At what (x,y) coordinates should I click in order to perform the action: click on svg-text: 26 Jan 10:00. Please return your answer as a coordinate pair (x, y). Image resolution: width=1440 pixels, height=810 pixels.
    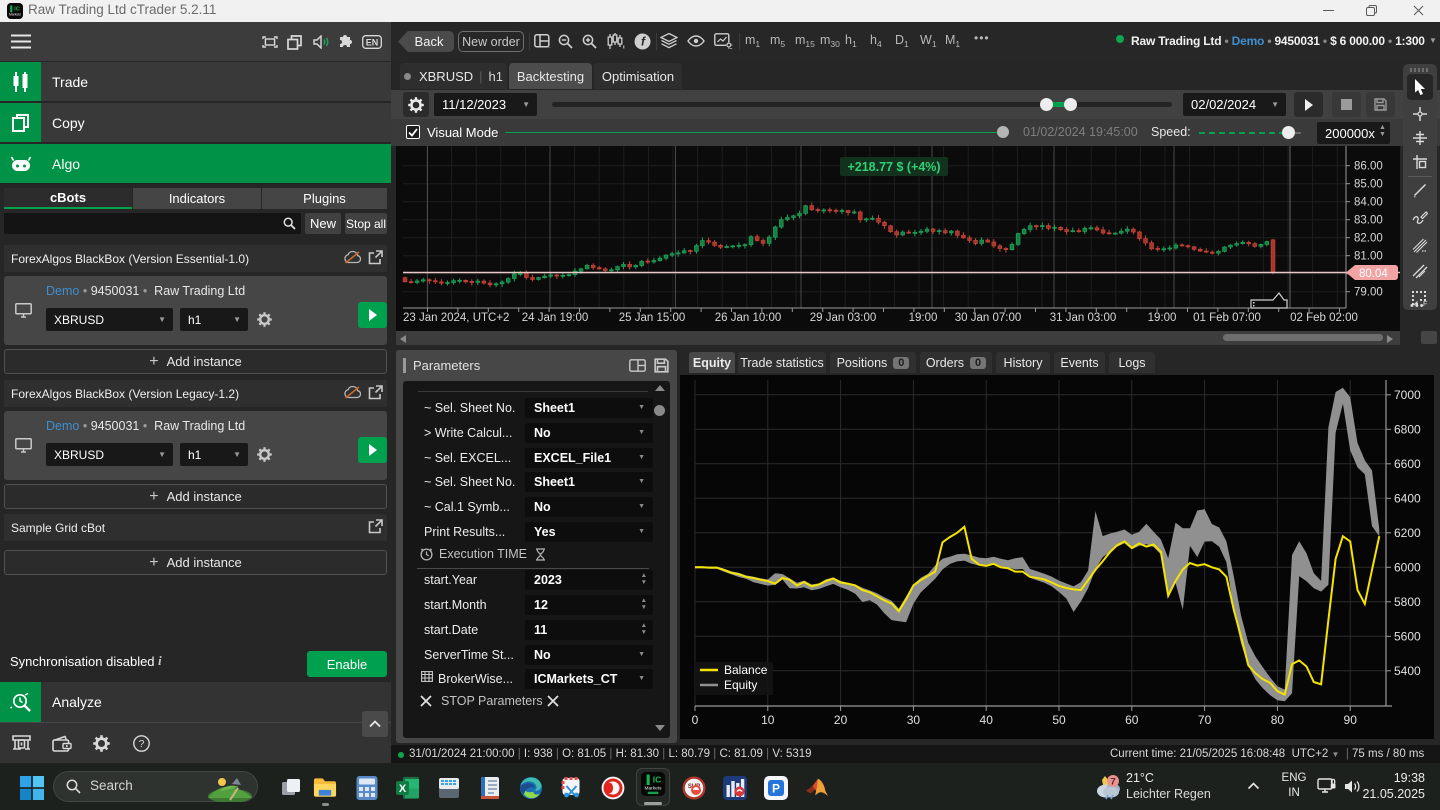
    Looking at the image, I should click on (748, 318).